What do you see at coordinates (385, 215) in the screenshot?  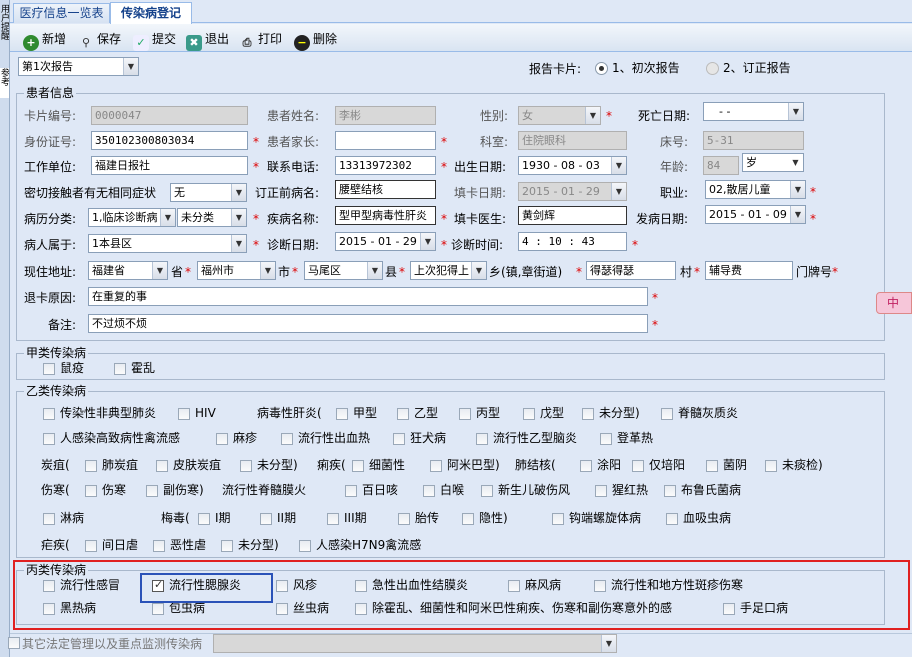 I see `disease-field: 型甲型病毒性肝炎` at bounding box center [385, 215].